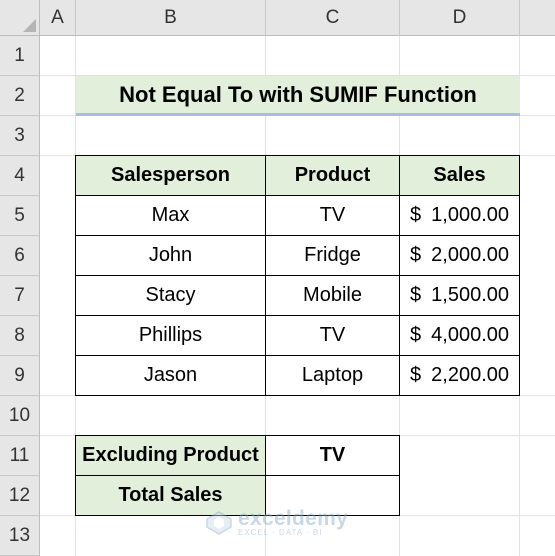 The width and height of the screenshot is (555, 556). I want to click on cell-sales: $1,000.00, so click(459, 215).